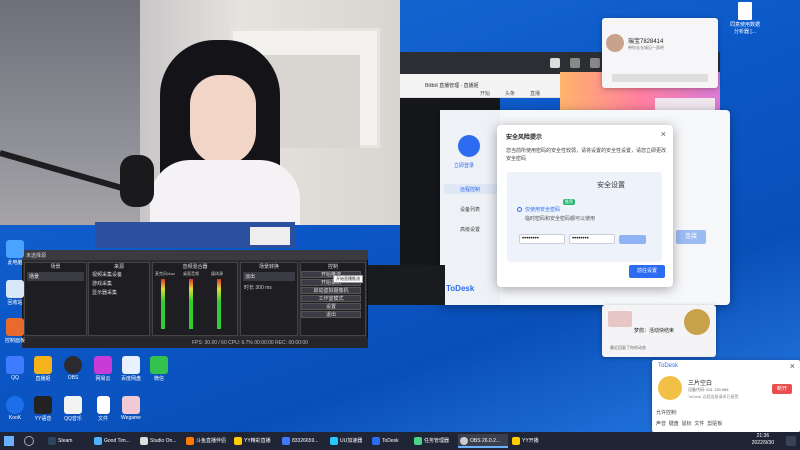 The height and width of the screenshot is (450, 800). Describe the element at coordinates (348, 441) in the screenshot. I see `taskbar-item-uu: UU加速器` at that location.